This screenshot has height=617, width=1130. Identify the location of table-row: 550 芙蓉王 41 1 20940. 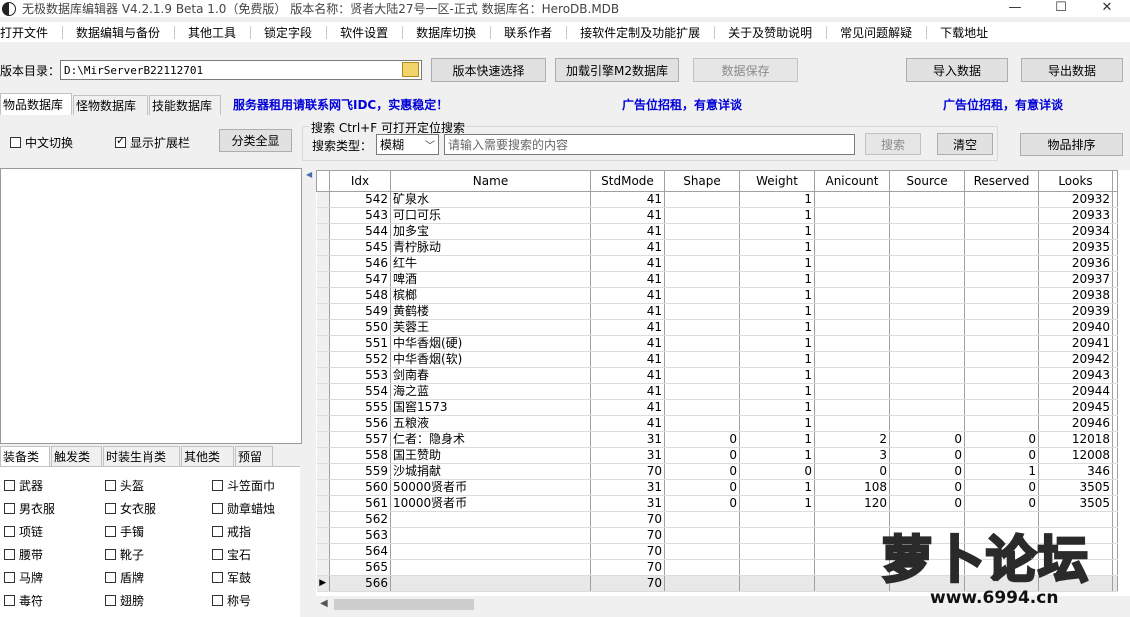
(717, 327).